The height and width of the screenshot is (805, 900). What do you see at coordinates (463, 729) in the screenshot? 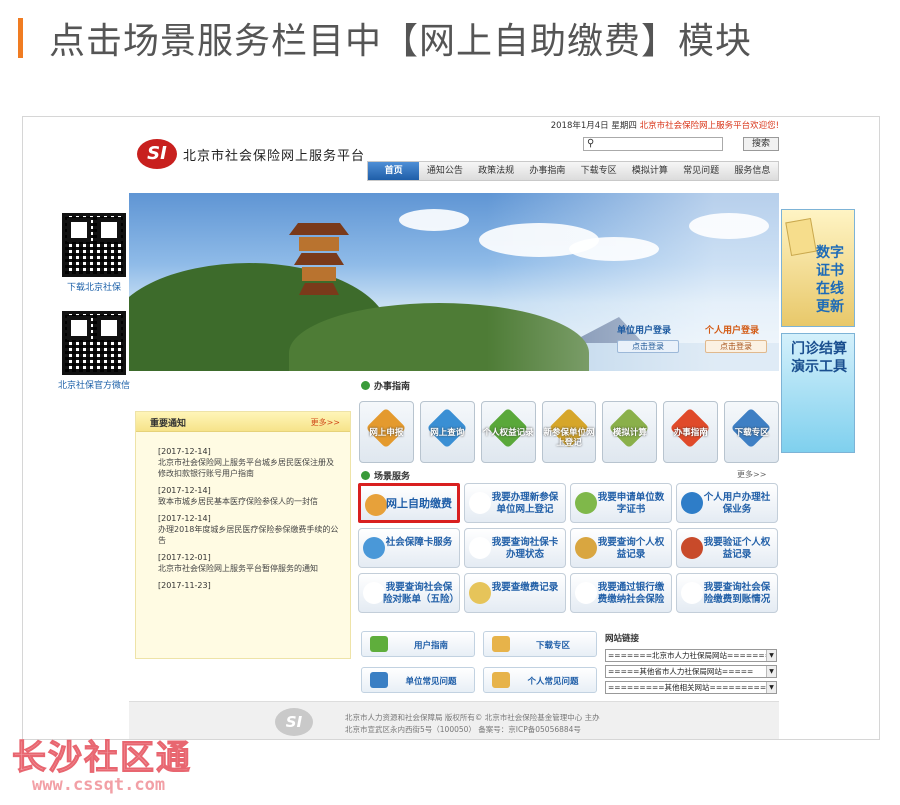
I see `footer-line-2: 北京市宣武区永内西街5号（100050） 备案号：京ICP备05056884号` at bounding box center [463, 729].